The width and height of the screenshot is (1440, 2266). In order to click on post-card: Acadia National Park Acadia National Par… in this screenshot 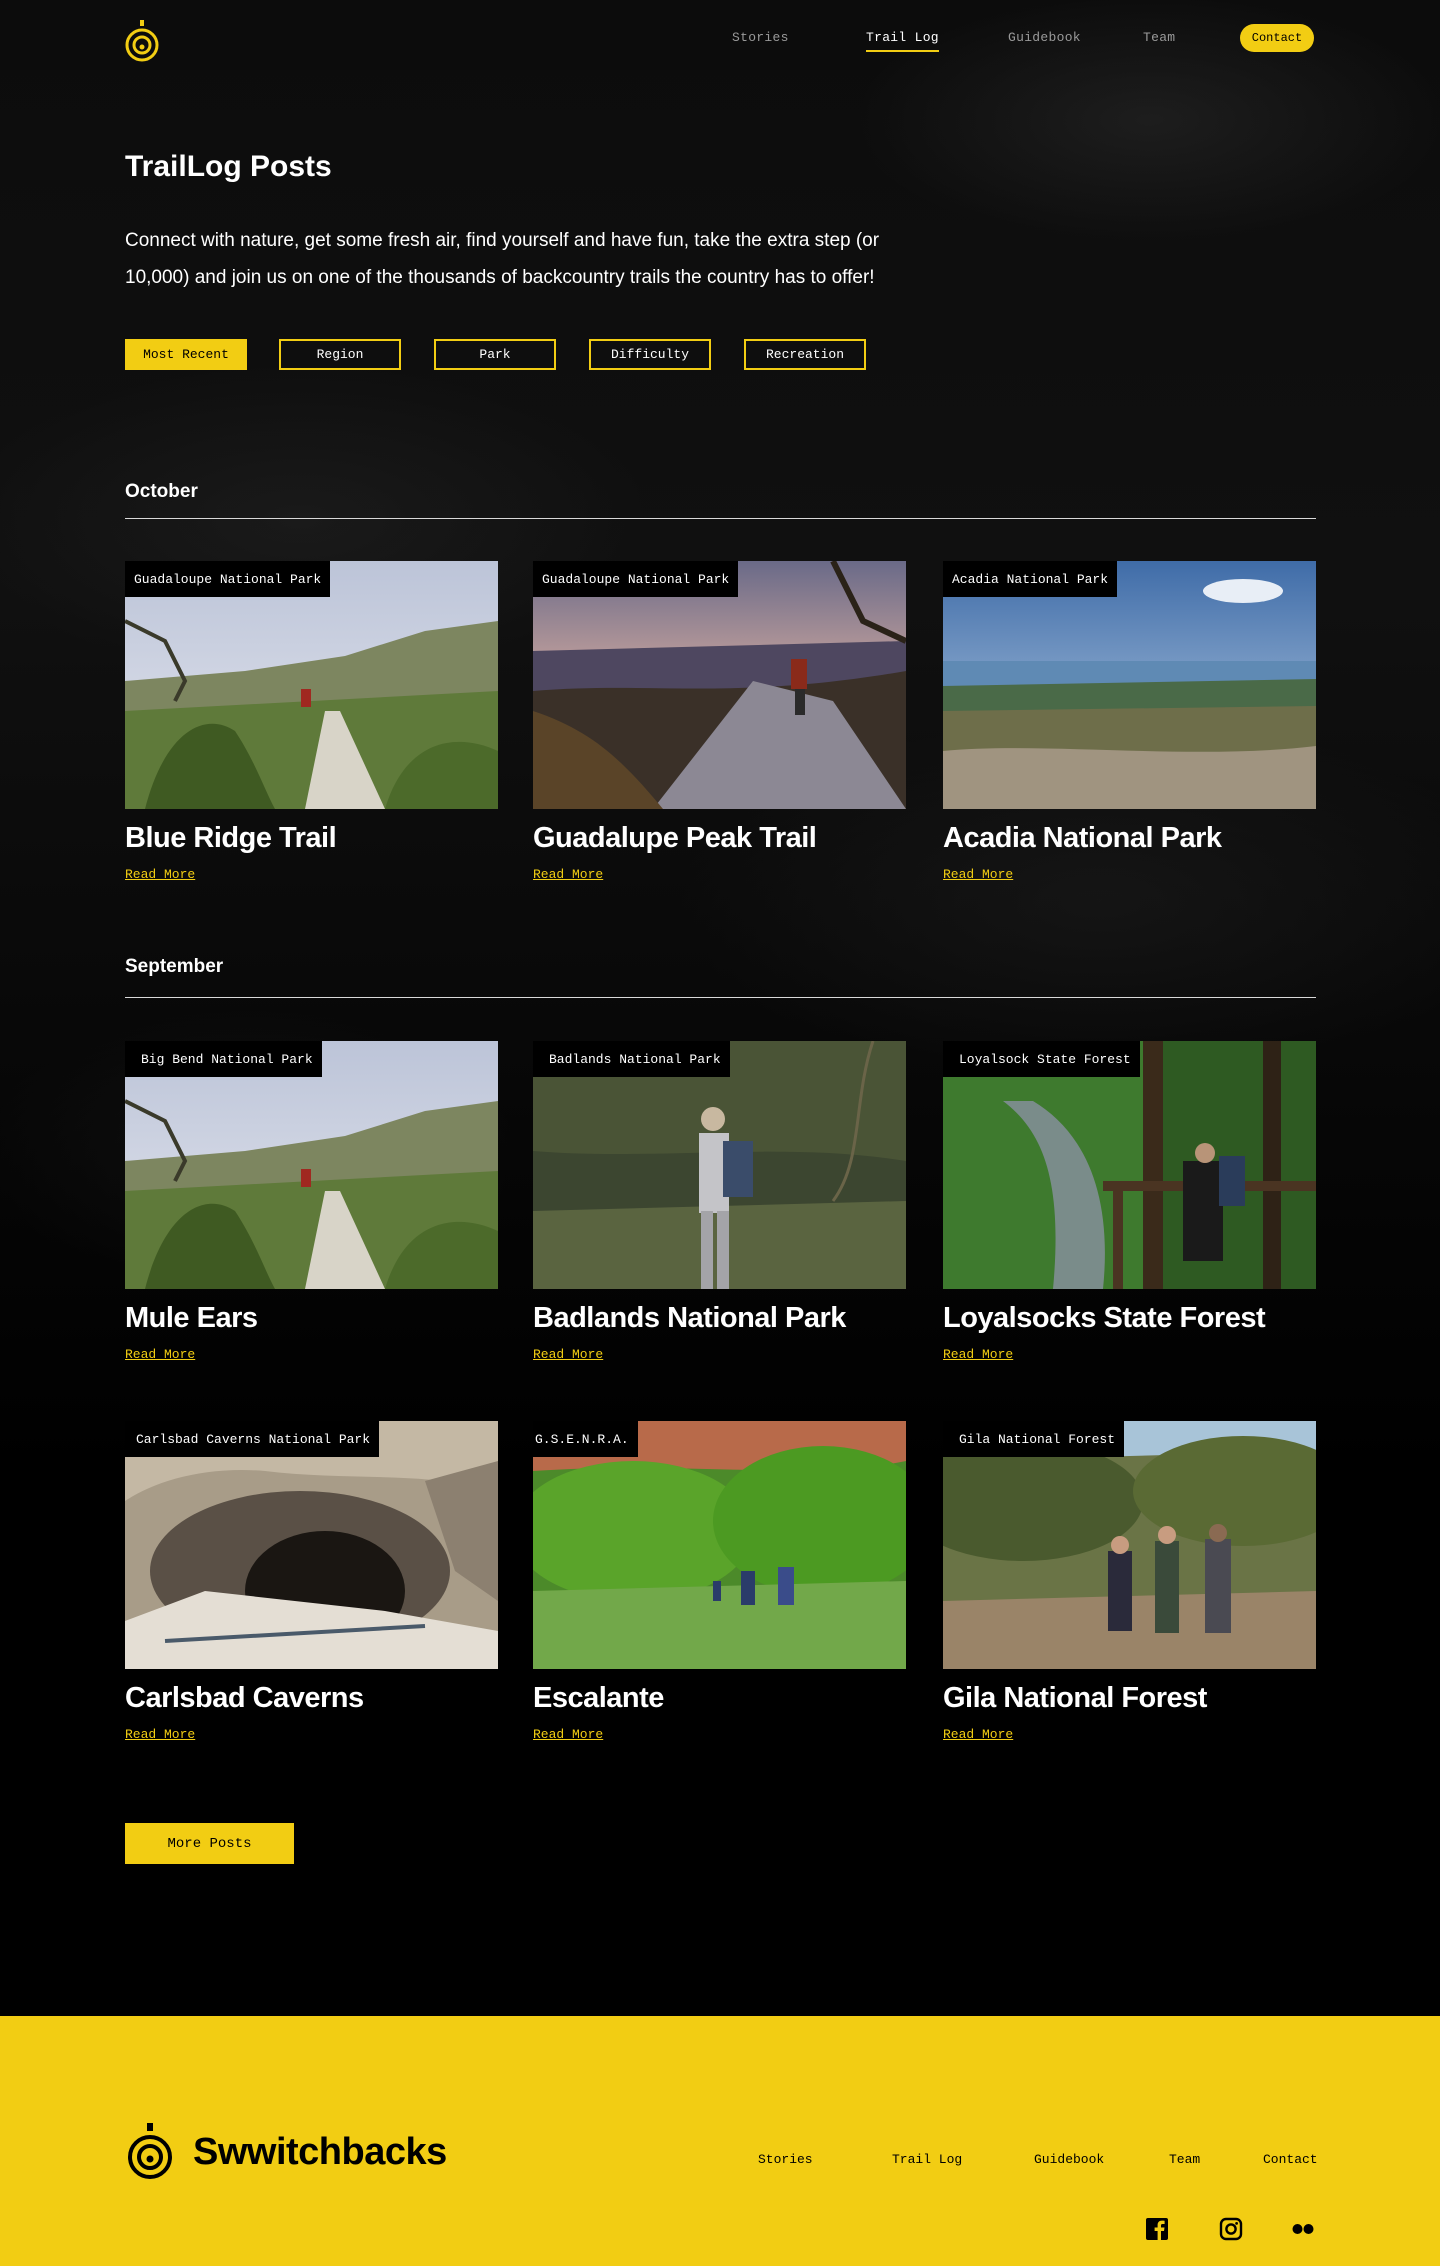, I will do `click(1129, 722)`.